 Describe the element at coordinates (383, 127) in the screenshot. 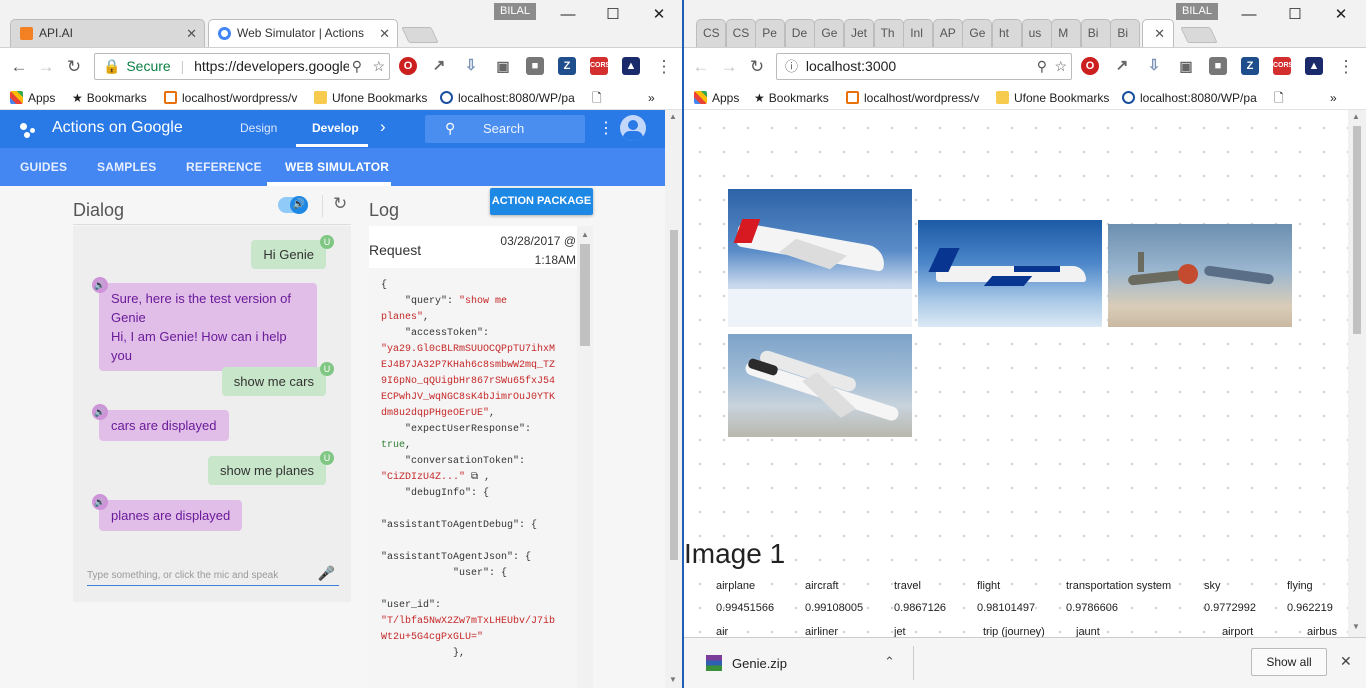

I see `chevron-right-icon: ›` at that location.